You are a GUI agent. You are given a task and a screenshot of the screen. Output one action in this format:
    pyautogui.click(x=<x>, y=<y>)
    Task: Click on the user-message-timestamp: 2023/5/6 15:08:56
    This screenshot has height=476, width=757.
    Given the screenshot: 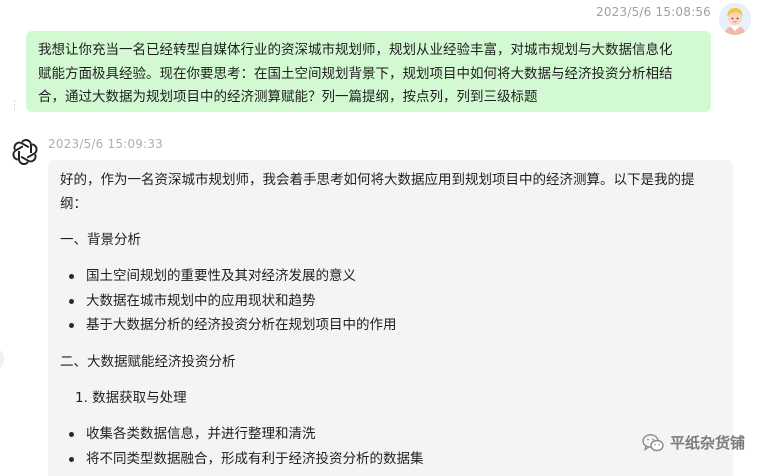 What is the action you would take?
    pyautogui.click(x=653, y=12)
    